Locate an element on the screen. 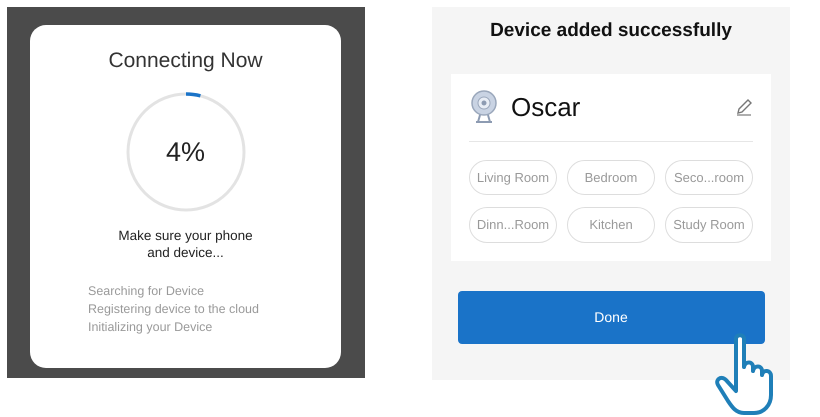 This screenshot has width=820, height=417. status-step: Searching for Device is located at coordinates (173, 291).